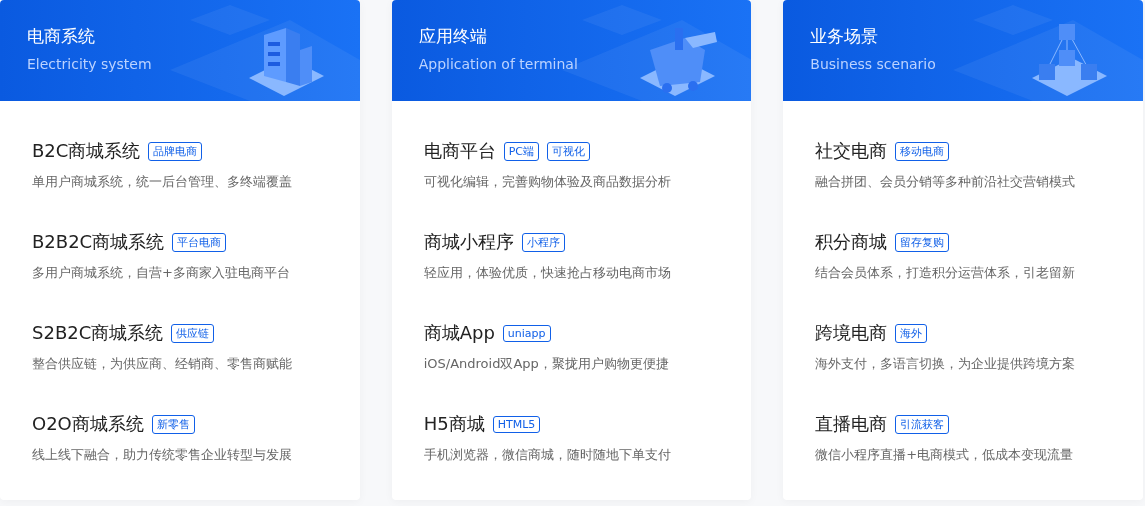 This screenshot has width=1145, height=506. What do you see at coordinates (459, 151) in the screenshot?
I see `product-name: 电商平台` at bounding box center [459, 151].